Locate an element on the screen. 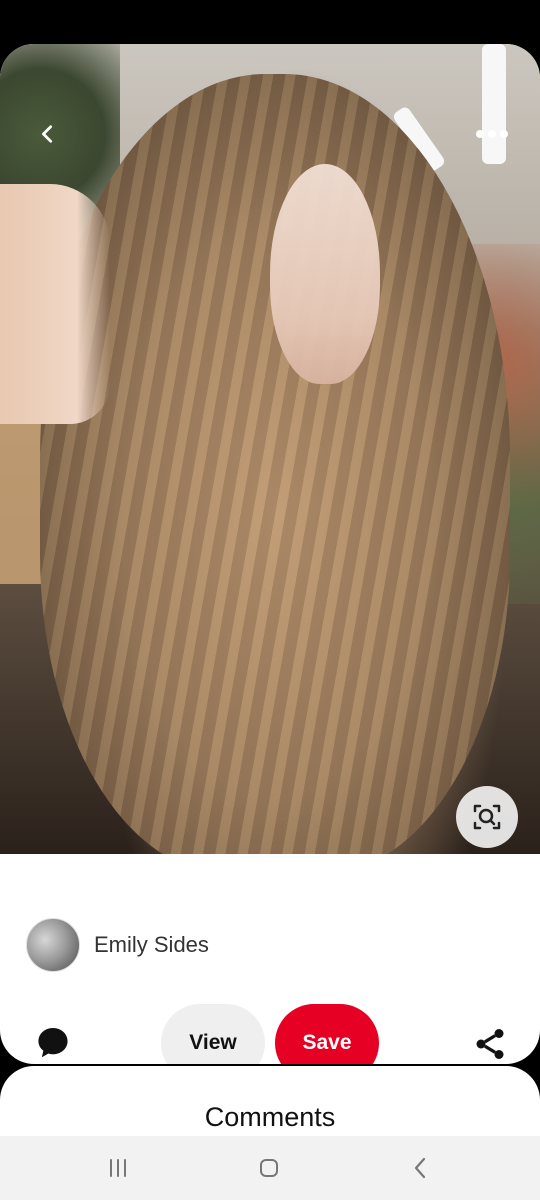 The width and height of the screenshot is (540, 1200). system-back-icon is located at coordinates (420, 1168).